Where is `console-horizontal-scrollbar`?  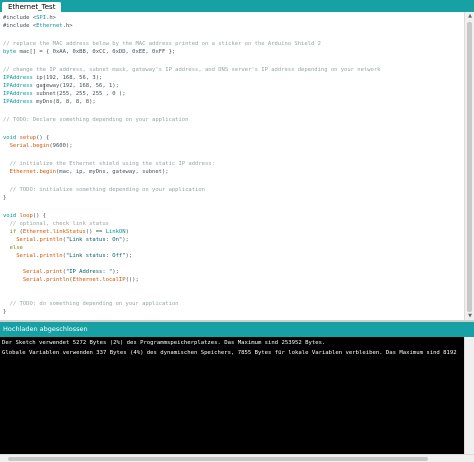
console-horizontal-scrollbar is located at coordinates (237, 458).